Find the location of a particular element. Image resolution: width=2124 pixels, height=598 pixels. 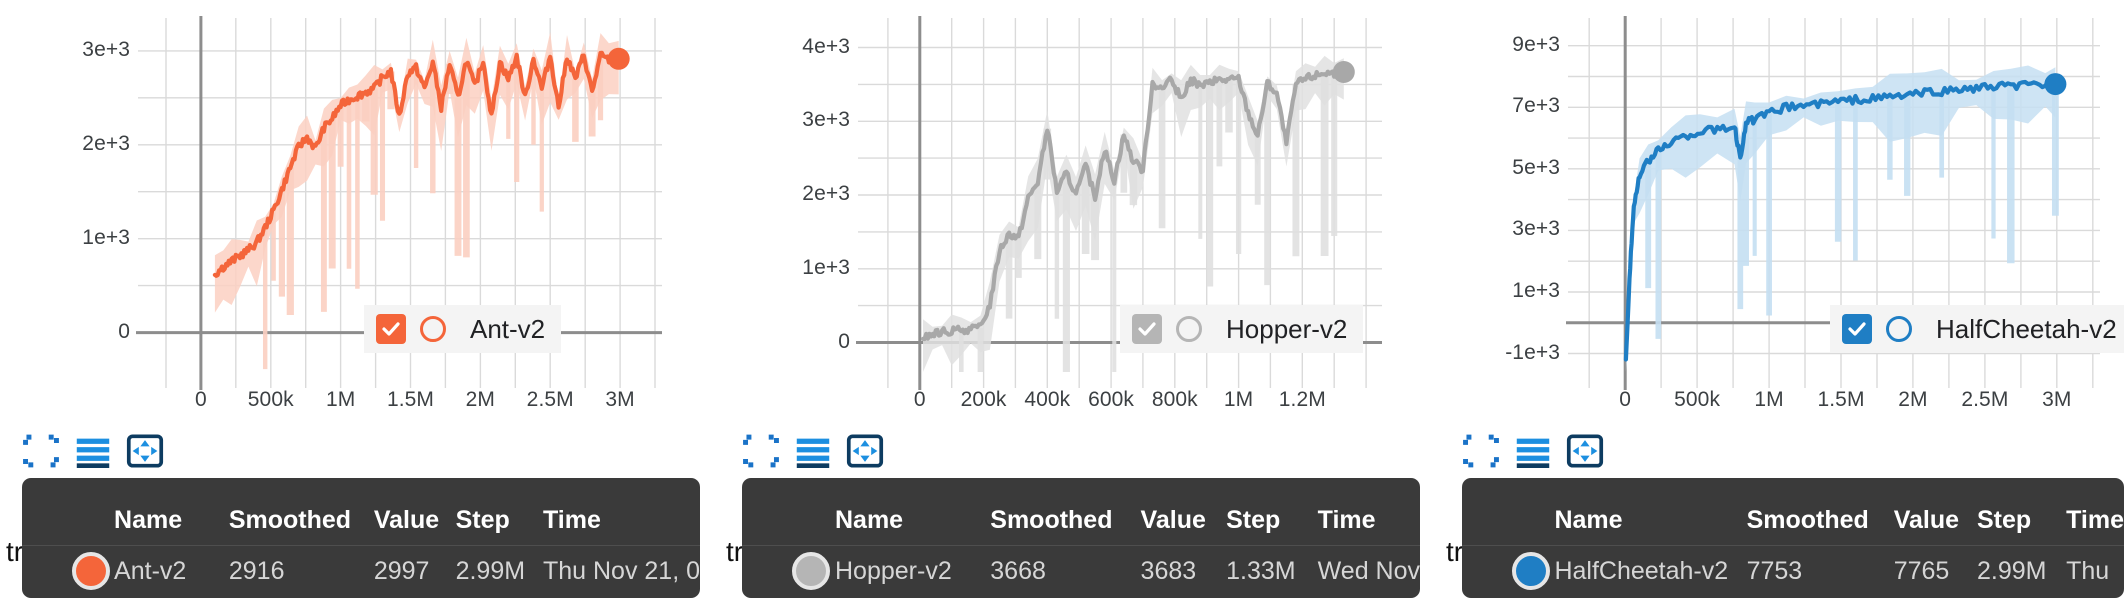

cell-smoothed: 3668 is located at coordinates (1065, 571).